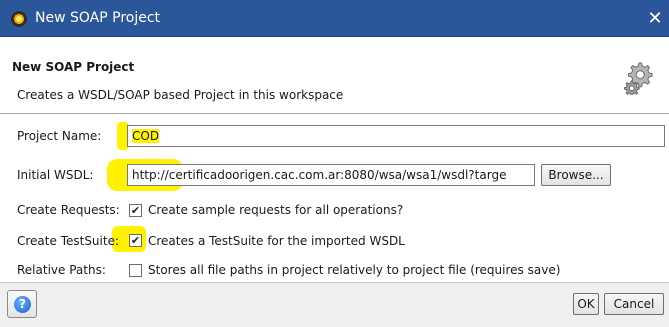 This screenshot has height=327, width=669. What do you see at coordinates (135, 270) in the screenshot?
I see `relative-paths-checkbox` at bounding box center [135, 270].